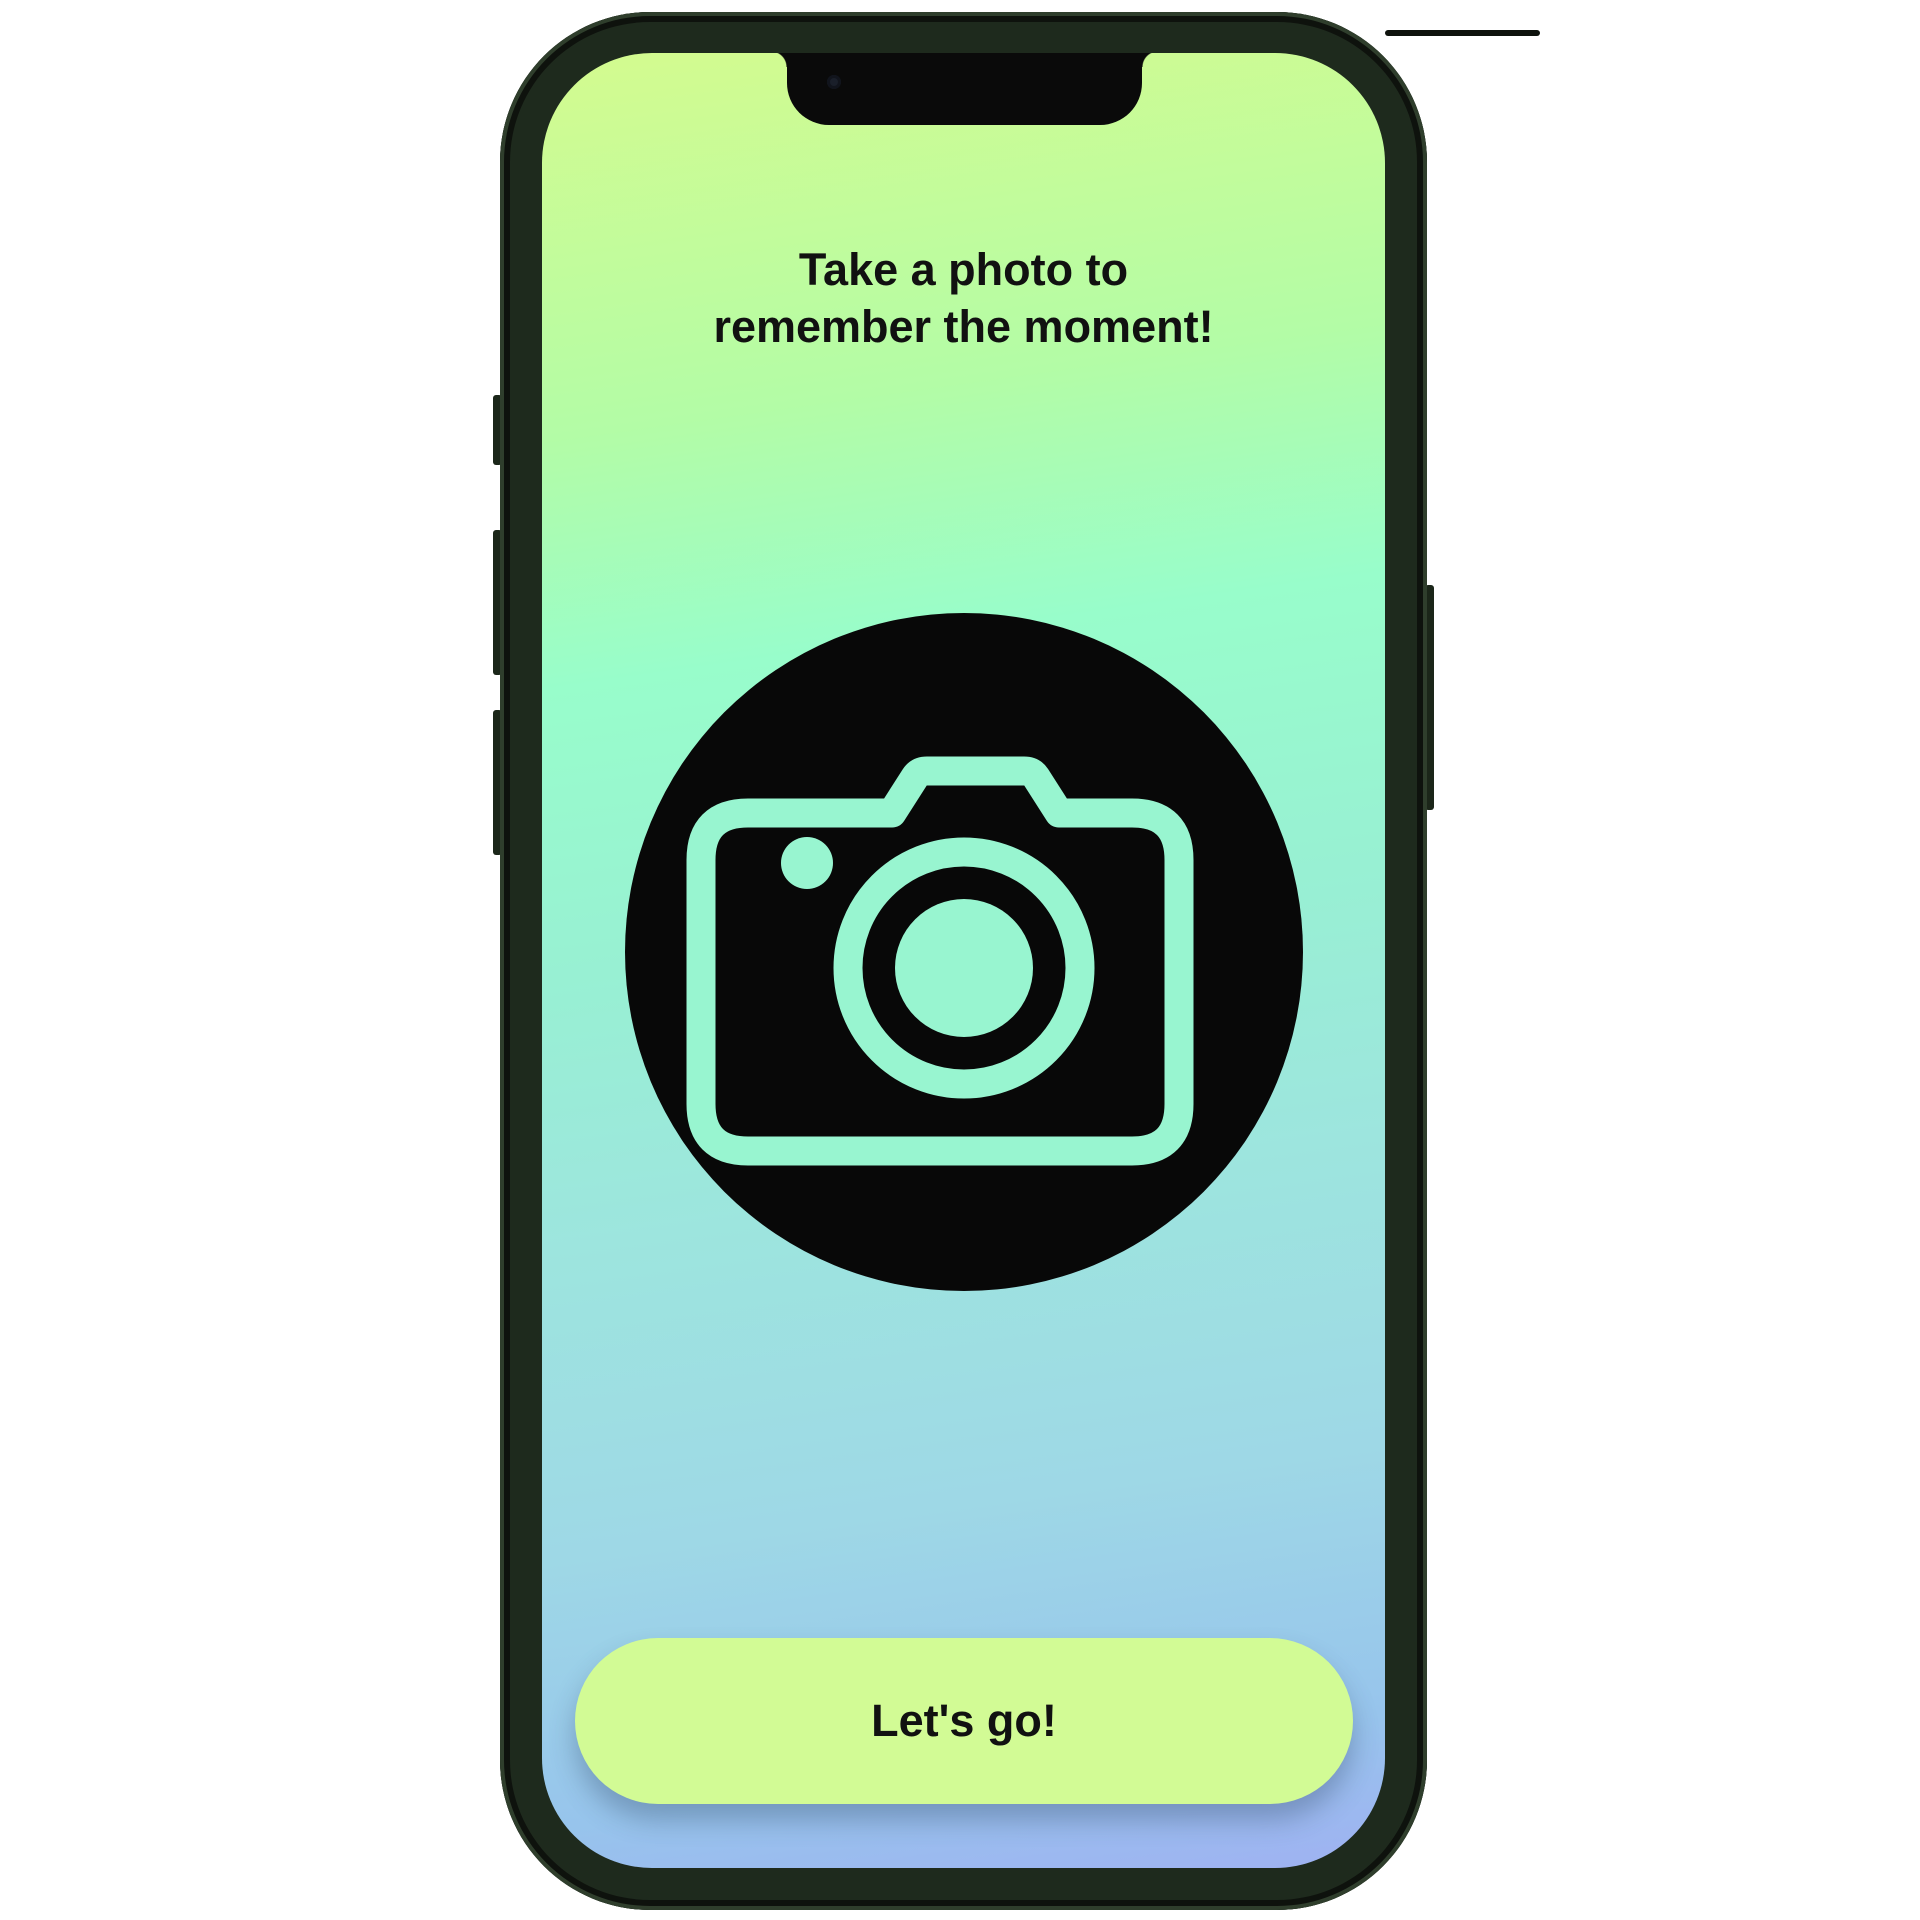 The height and width of the screenshot is (1920, 1920). Describe the element at coordinates (963, 269) in the screenshot. I see `headline-line-1: Take a photo to` at that location.